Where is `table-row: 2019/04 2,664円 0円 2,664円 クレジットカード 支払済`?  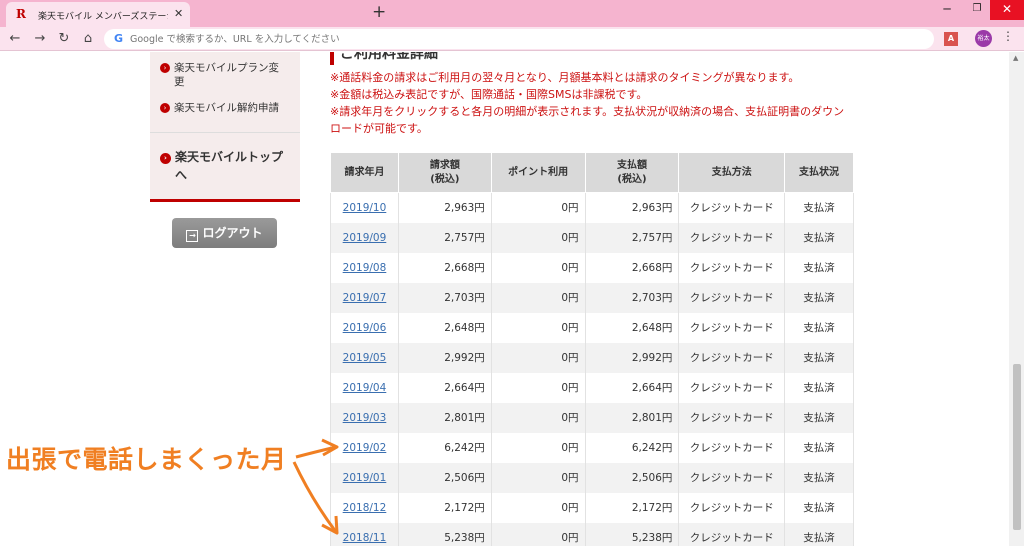
table-row: 2019/04 2,664円 0円 2,664円 クレジットカード 支払済 is located at coordinates (592, 387).